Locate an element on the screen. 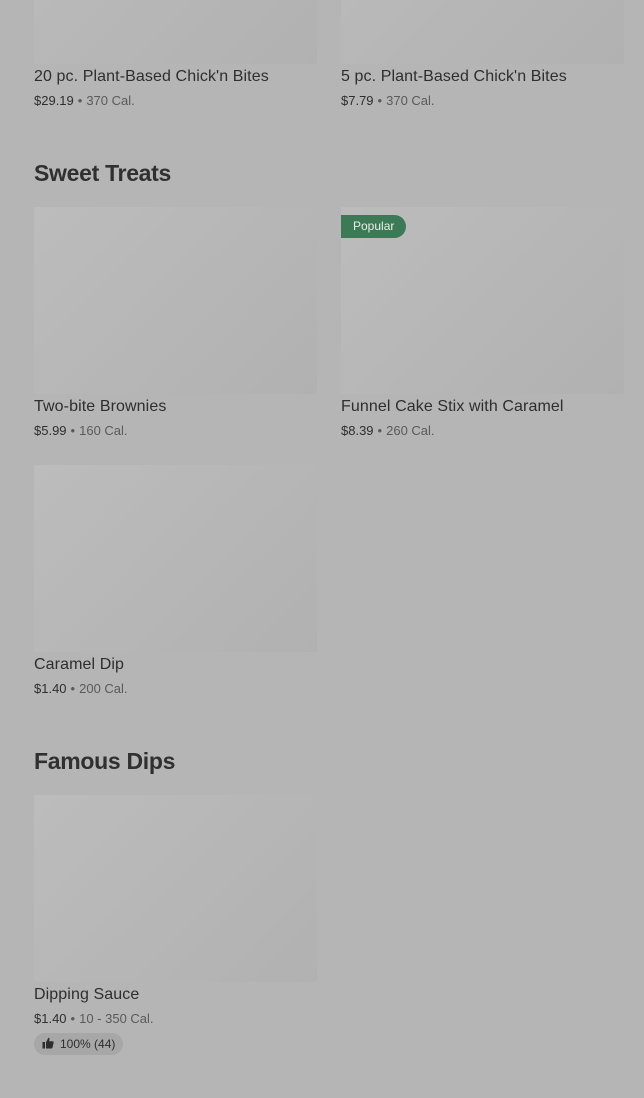 The image size is (644, 1098). rating-badge: 100% (44) is located at coordinates (79, 1044).